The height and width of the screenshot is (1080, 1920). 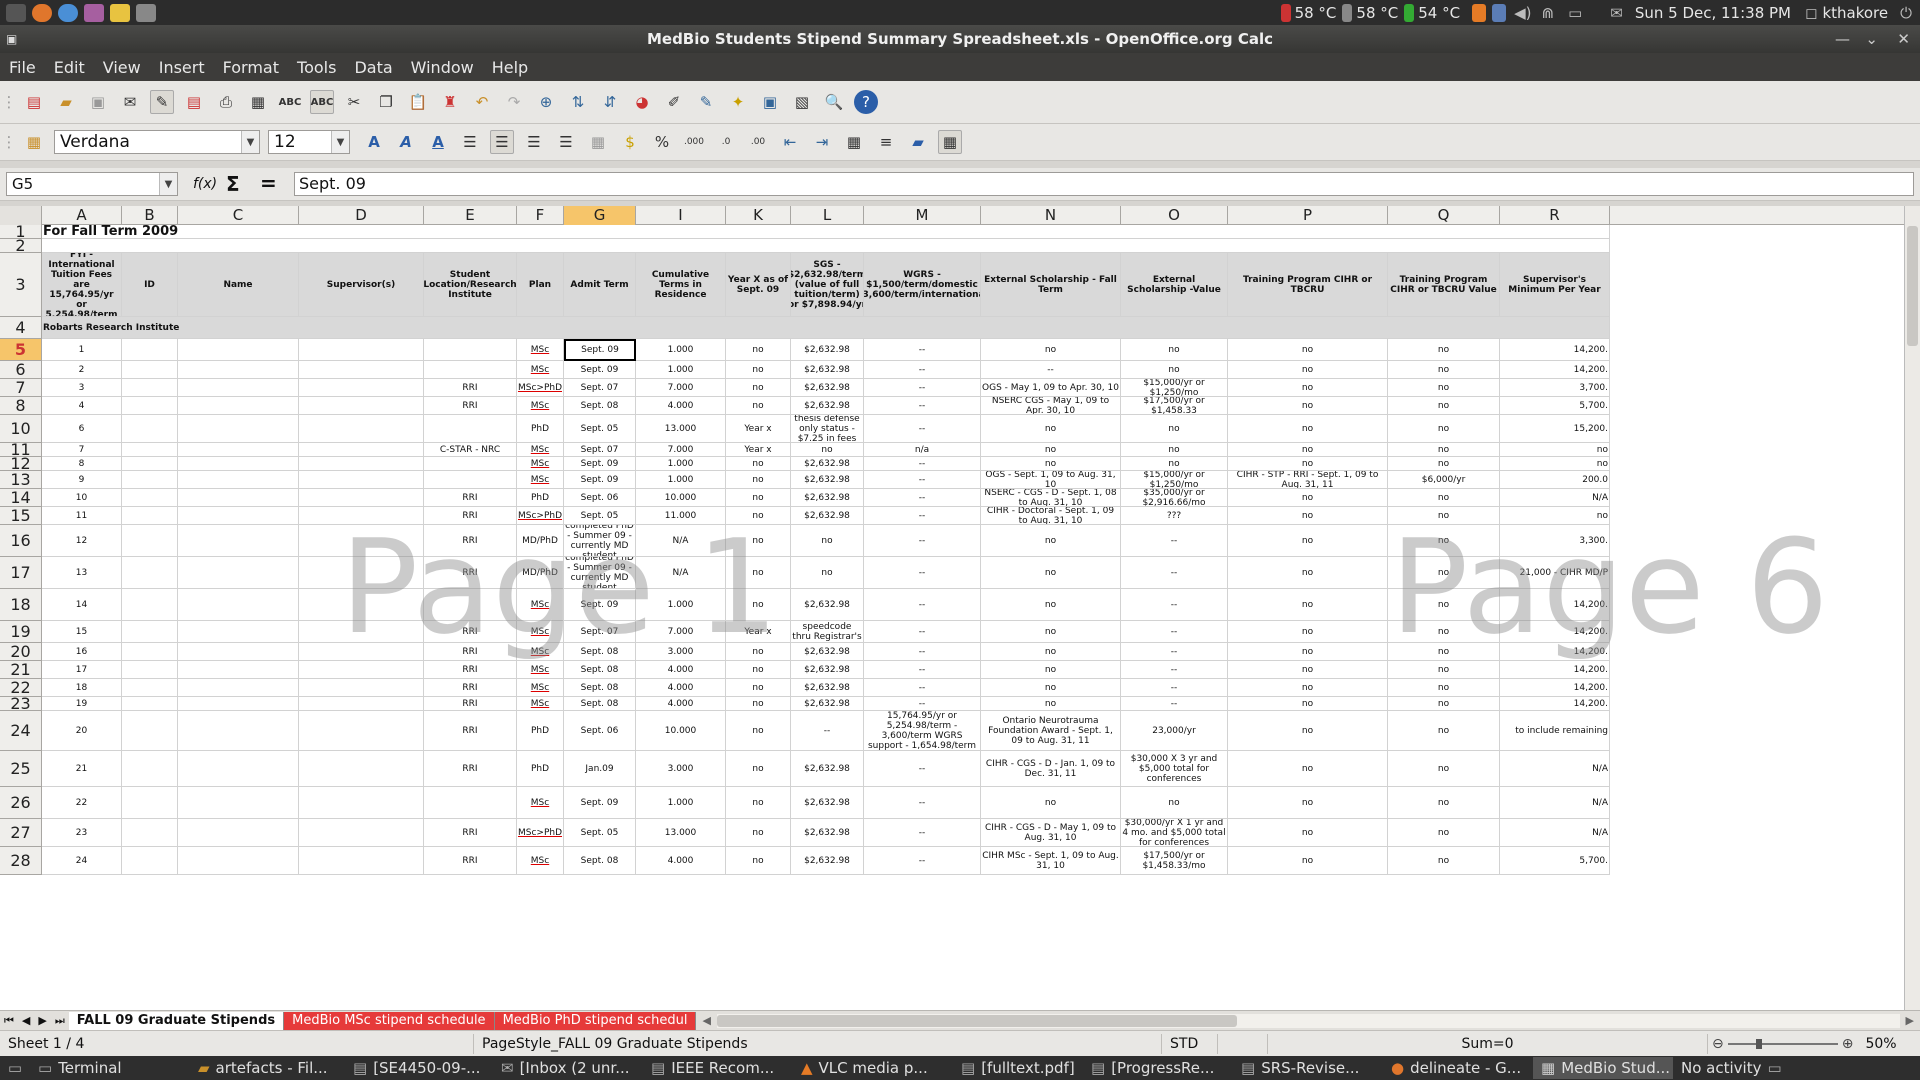 What do you see at coordinates (322, 102) in the screenshot?
I see `autospellcheck-icon: ABC` at bounding box center [322, 102].